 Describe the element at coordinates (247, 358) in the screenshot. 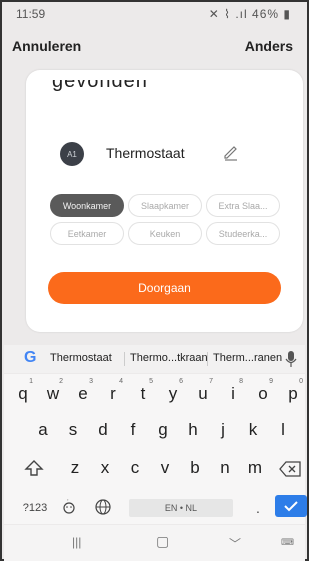

I see `suggestion-3: Therm...ranen` at that location.